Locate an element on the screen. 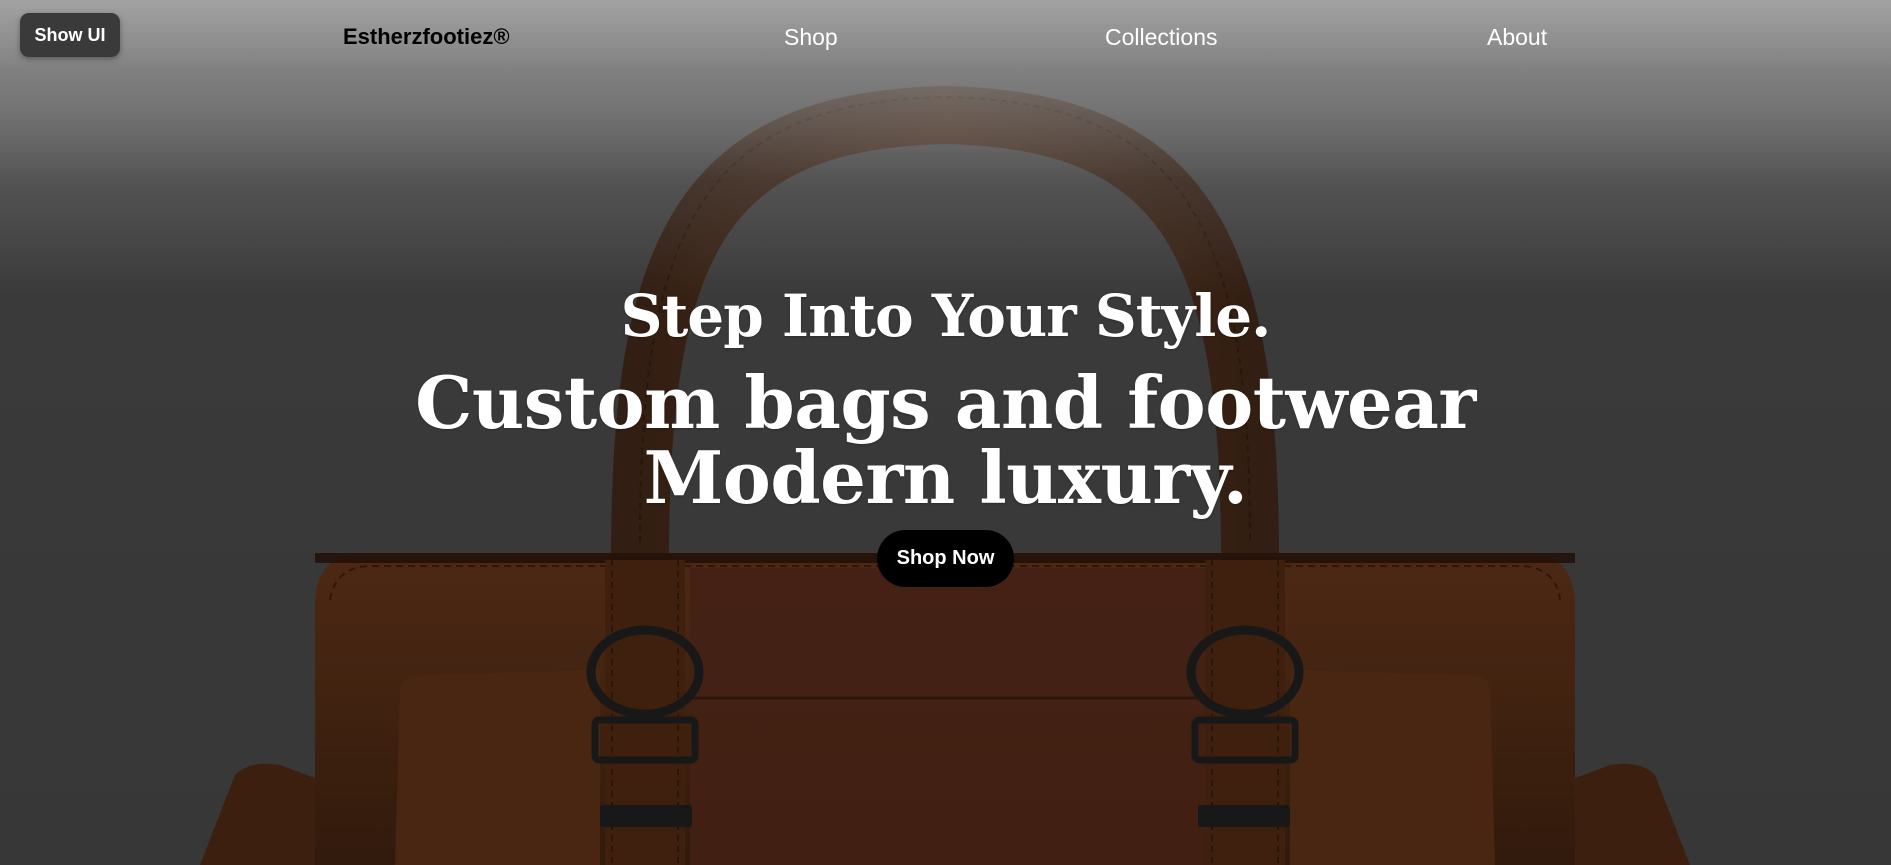 The image size is (1891, 865). nav-about-link: About is located at coordinates (1517, 37).